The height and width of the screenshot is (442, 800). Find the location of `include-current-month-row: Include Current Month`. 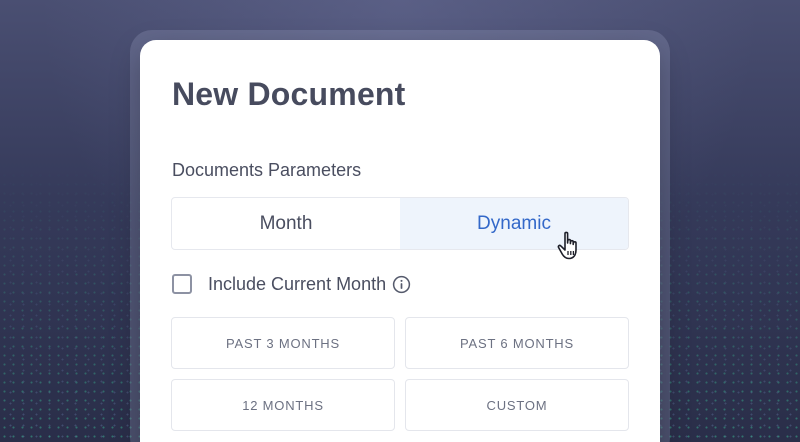

include-current-month-row: Include Current Month is located at coordinates (291, 284).